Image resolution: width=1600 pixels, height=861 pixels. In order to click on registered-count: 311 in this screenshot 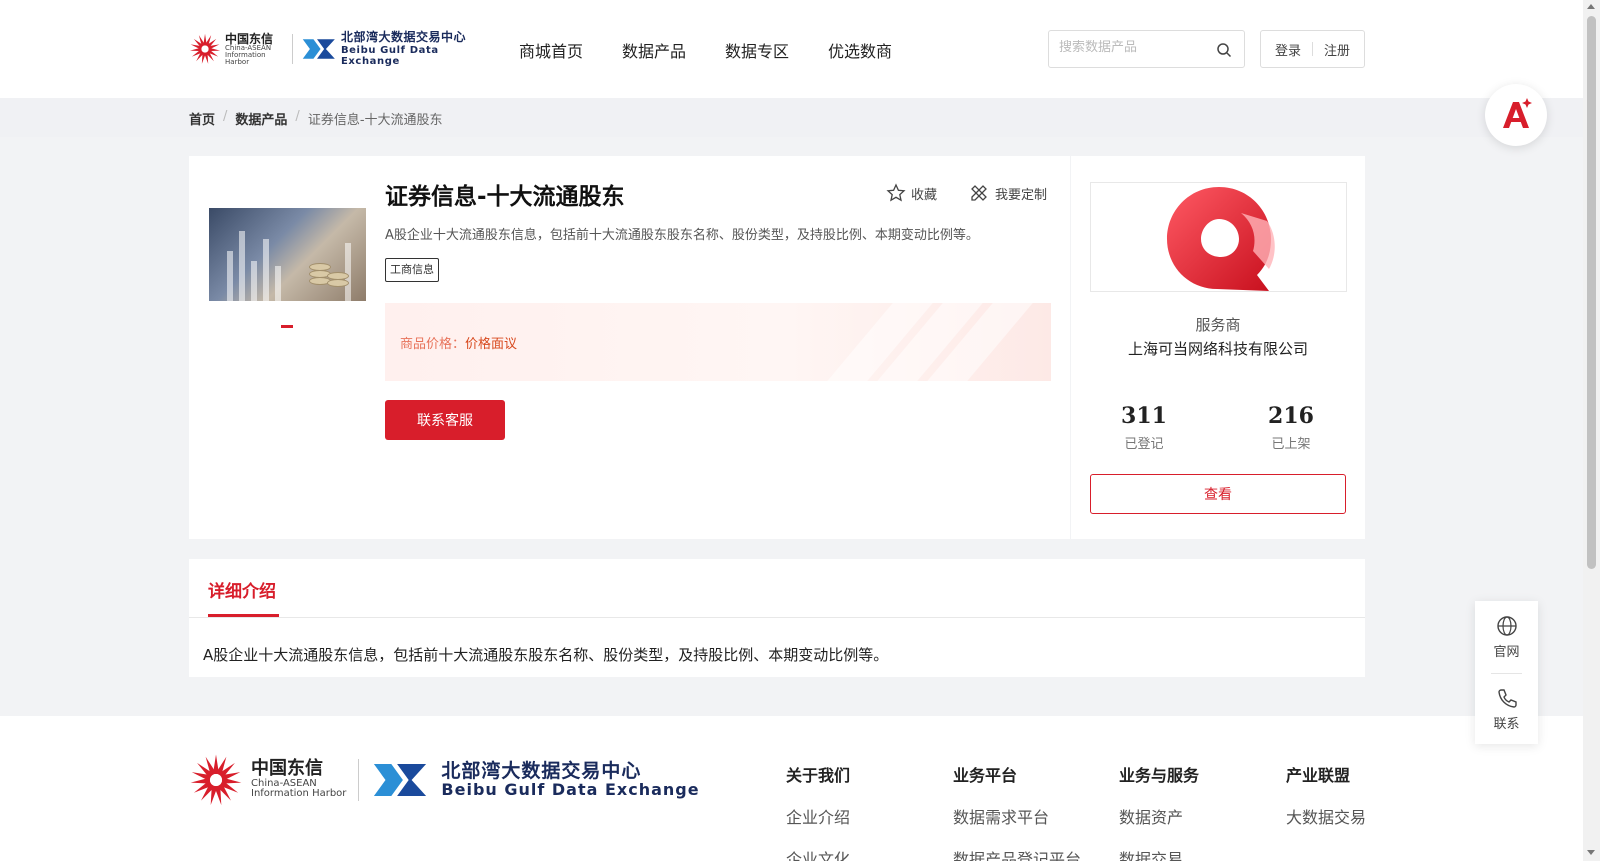, I will do `click(1144, 416)`.